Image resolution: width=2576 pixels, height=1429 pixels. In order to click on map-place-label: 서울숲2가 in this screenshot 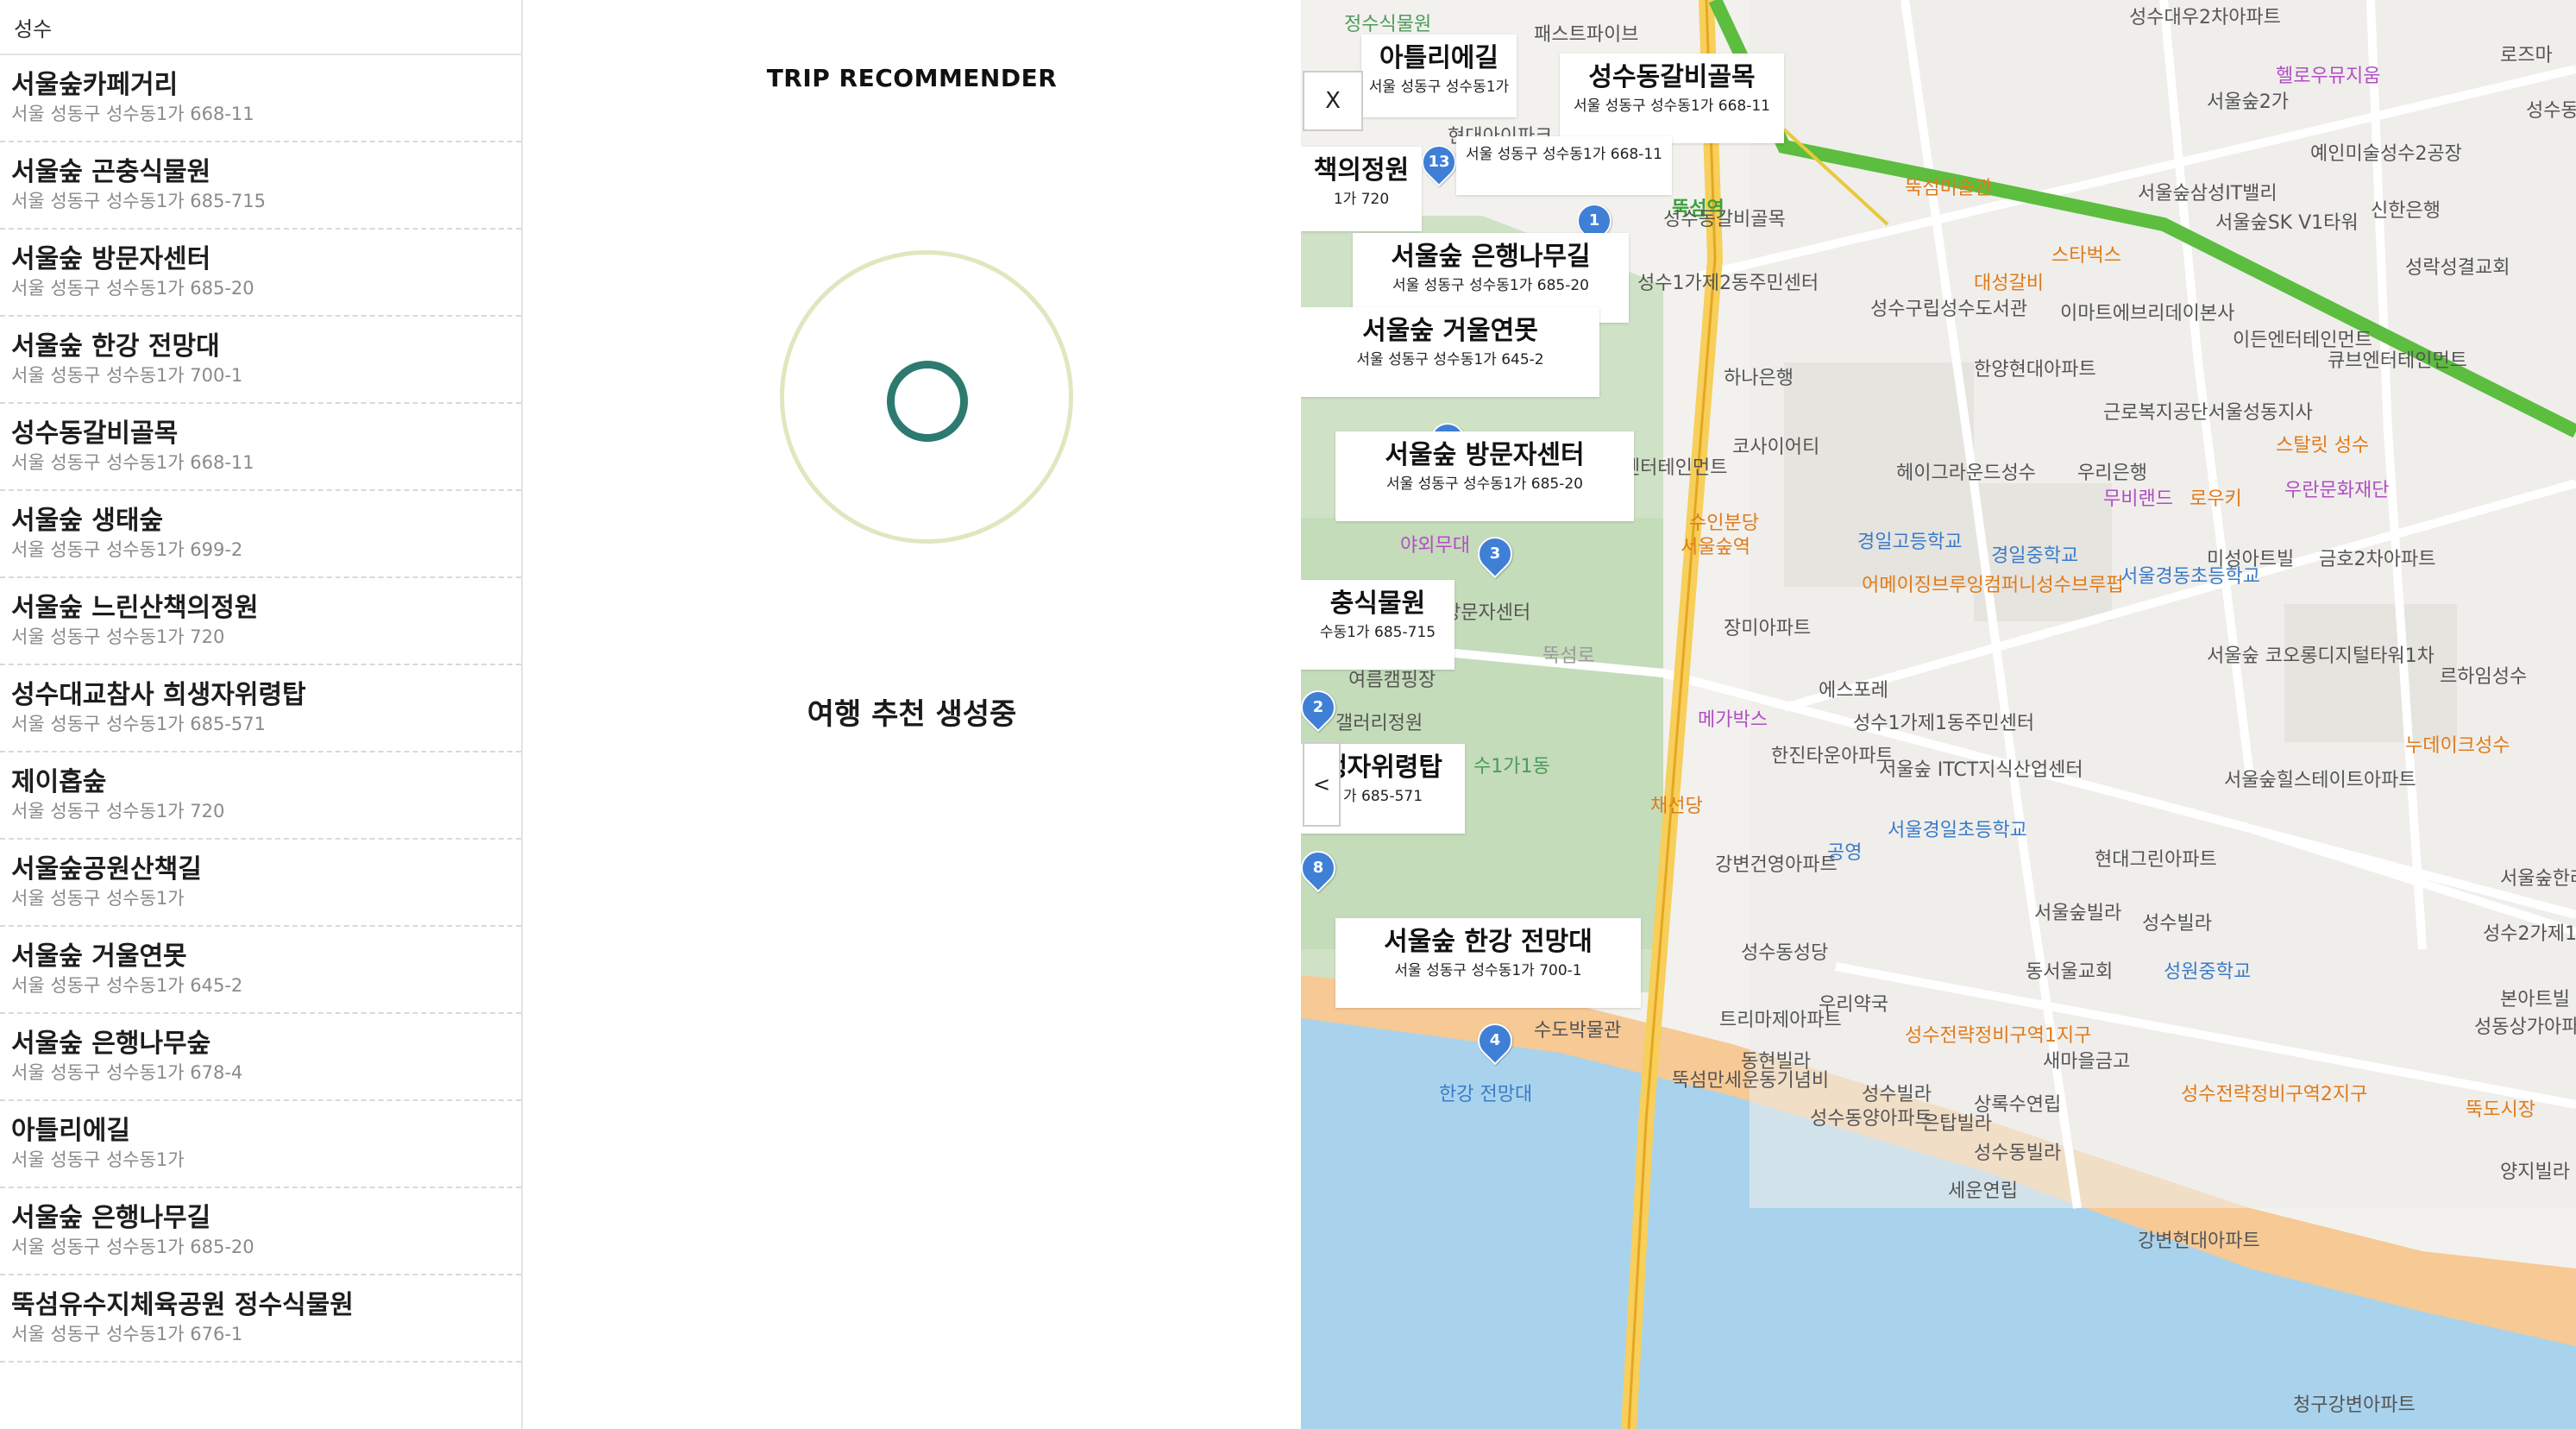, I will do `click(2248, 102)`.